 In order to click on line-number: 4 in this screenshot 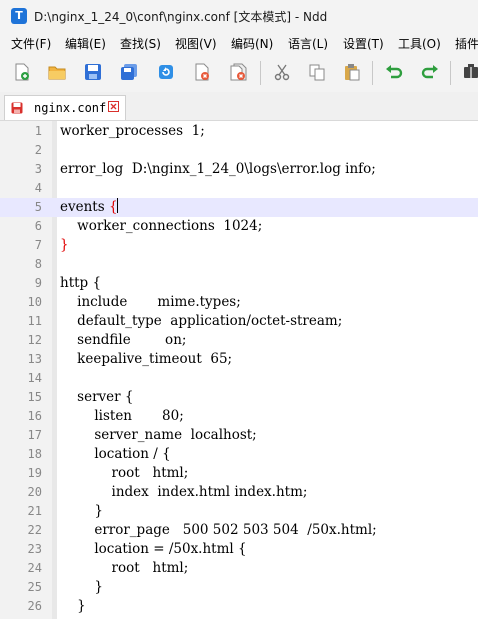, I will do `click(38, 188)`.